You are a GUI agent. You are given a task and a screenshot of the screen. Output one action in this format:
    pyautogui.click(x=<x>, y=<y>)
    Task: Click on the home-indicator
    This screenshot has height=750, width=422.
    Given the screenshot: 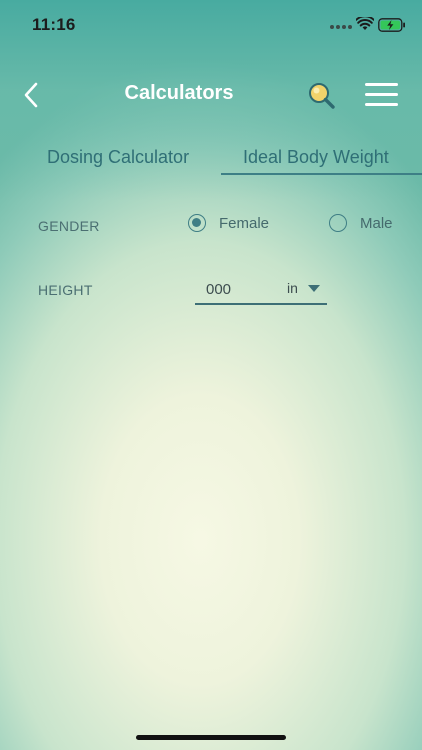 What is the action you would take?
    pyautogui.click(x=211, y=737)
    